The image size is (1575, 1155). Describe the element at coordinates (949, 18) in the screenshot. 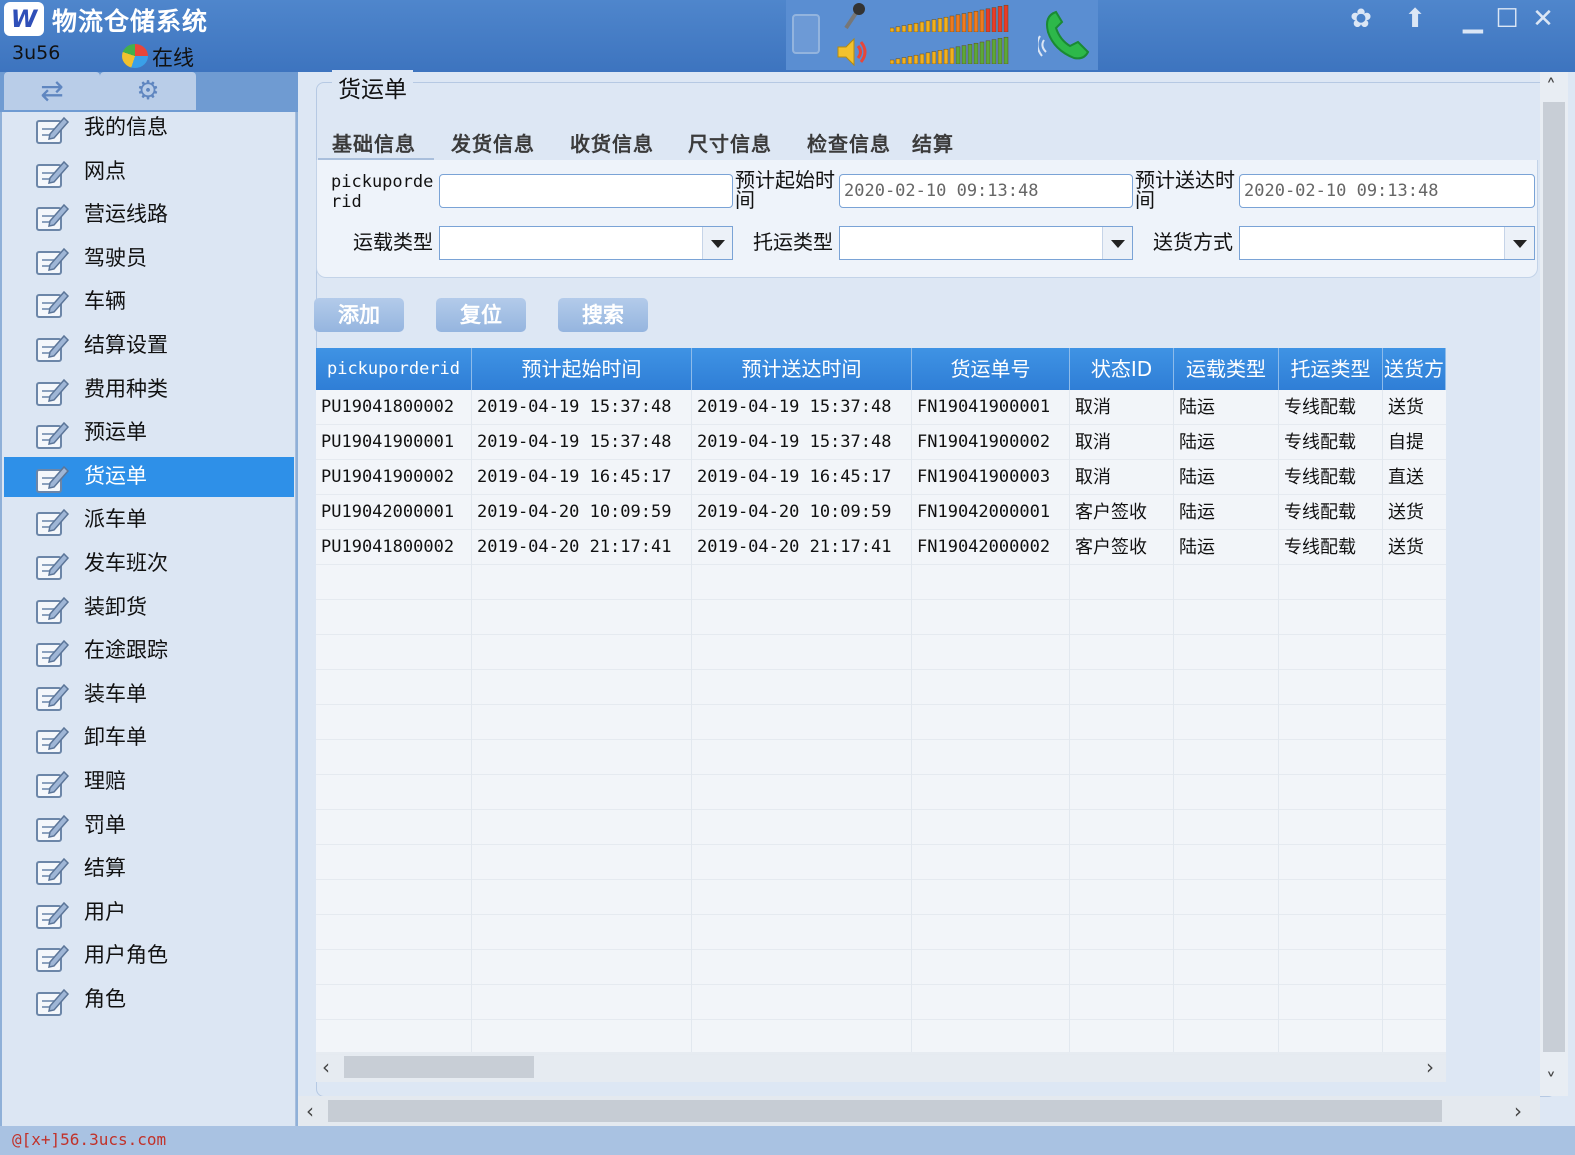

I see `output-level-meter` at that location.